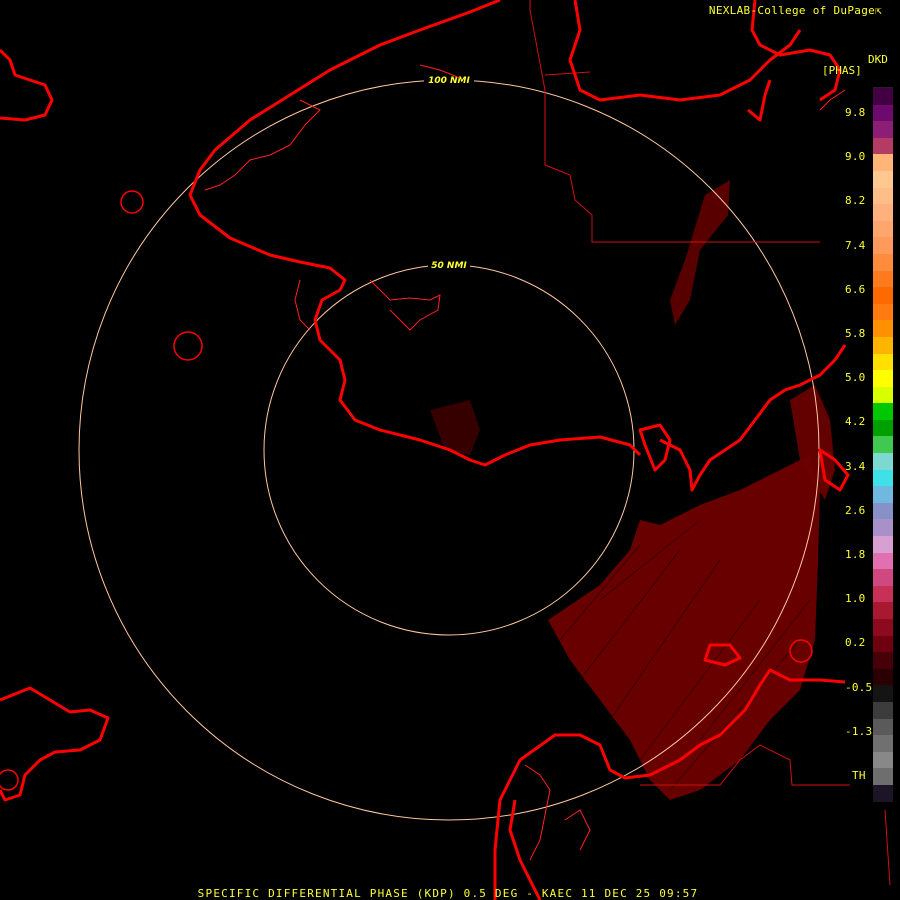 Image resolution: width=900 pixels, height=900 pixels. What do you see at coordinates (842, 70) in the screenshot?
I see `units-name: [PHAS]` at bounding box center [842, 70].